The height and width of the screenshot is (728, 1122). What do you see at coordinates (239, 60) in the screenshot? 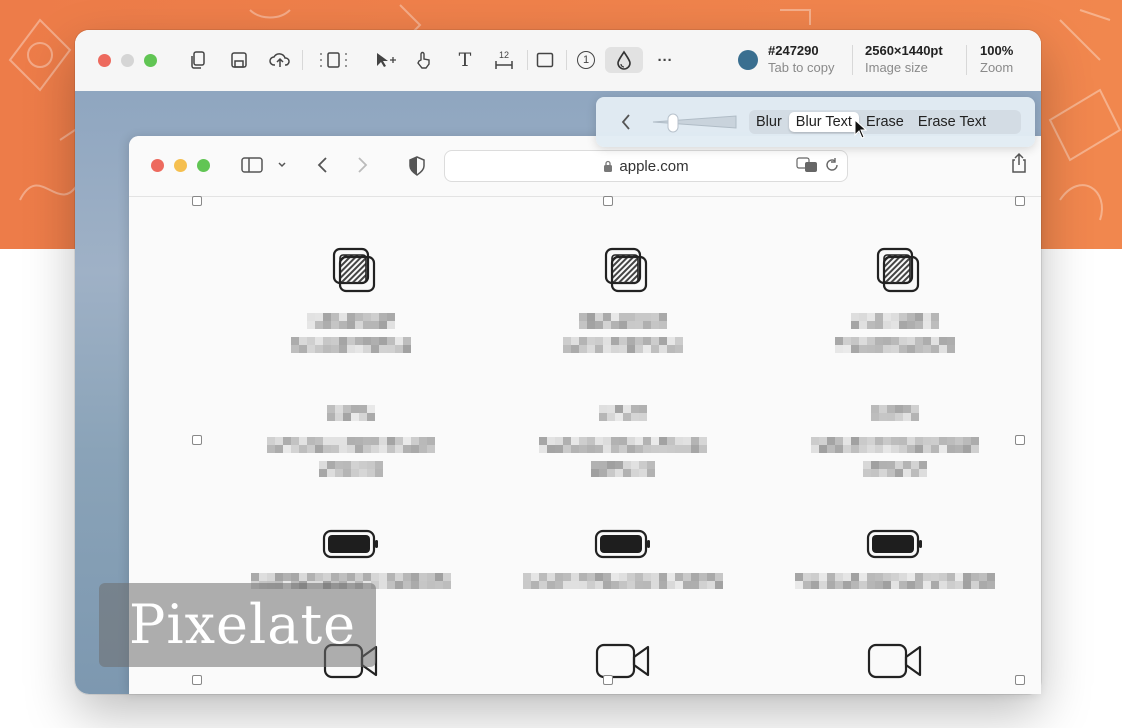
I see `save-icon` at bounding box center [239, 60].